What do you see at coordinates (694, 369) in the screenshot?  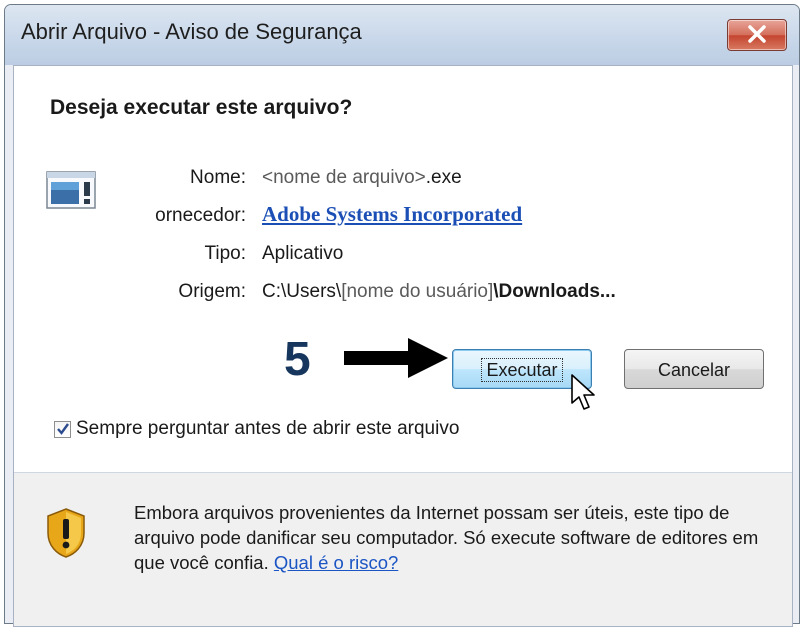 I see `cancel-button: Cancelar` at bounding box center [694, 369].